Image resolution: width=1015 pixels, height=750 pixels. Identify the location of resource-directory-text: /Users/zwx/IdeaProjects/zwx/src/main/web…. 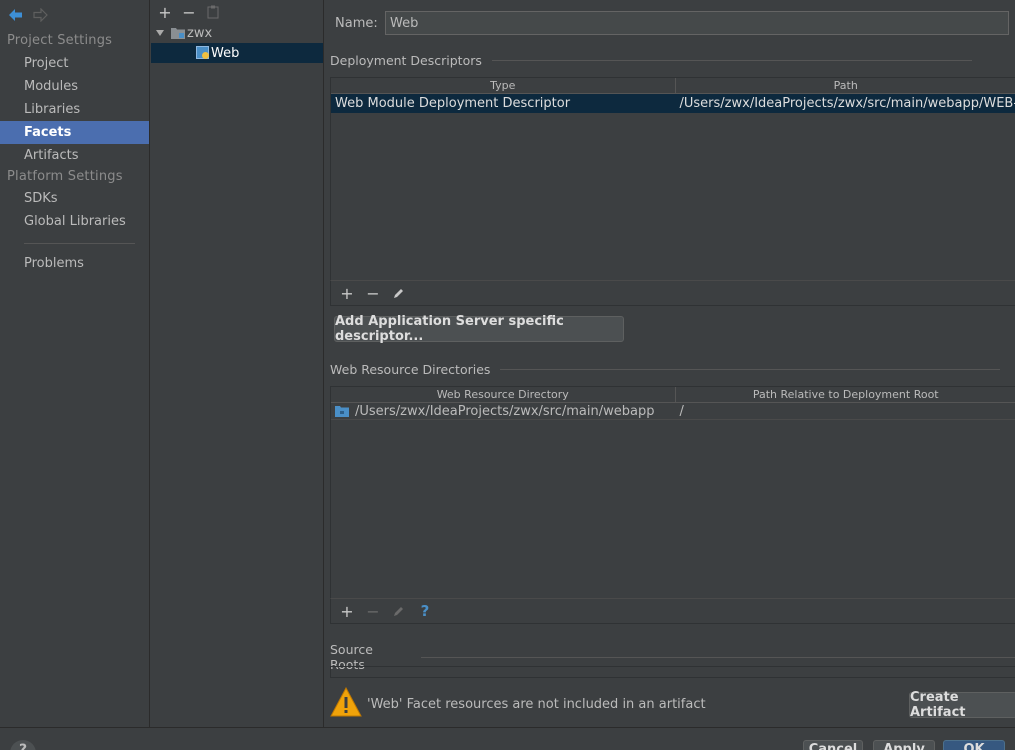
(505, 411).